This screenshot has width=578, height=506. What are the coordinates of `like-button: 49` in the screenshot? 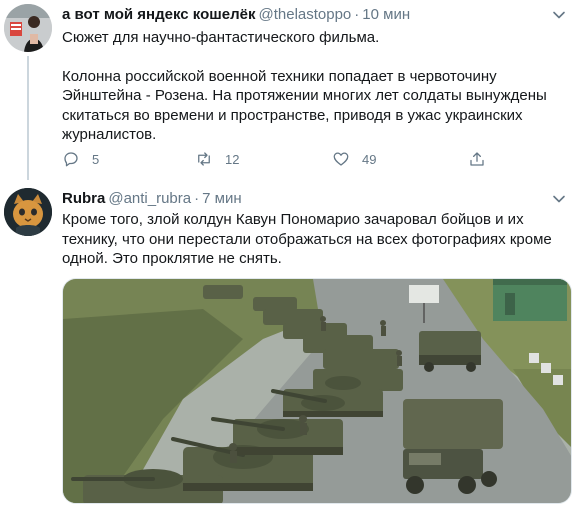 It's located at (354, 159).